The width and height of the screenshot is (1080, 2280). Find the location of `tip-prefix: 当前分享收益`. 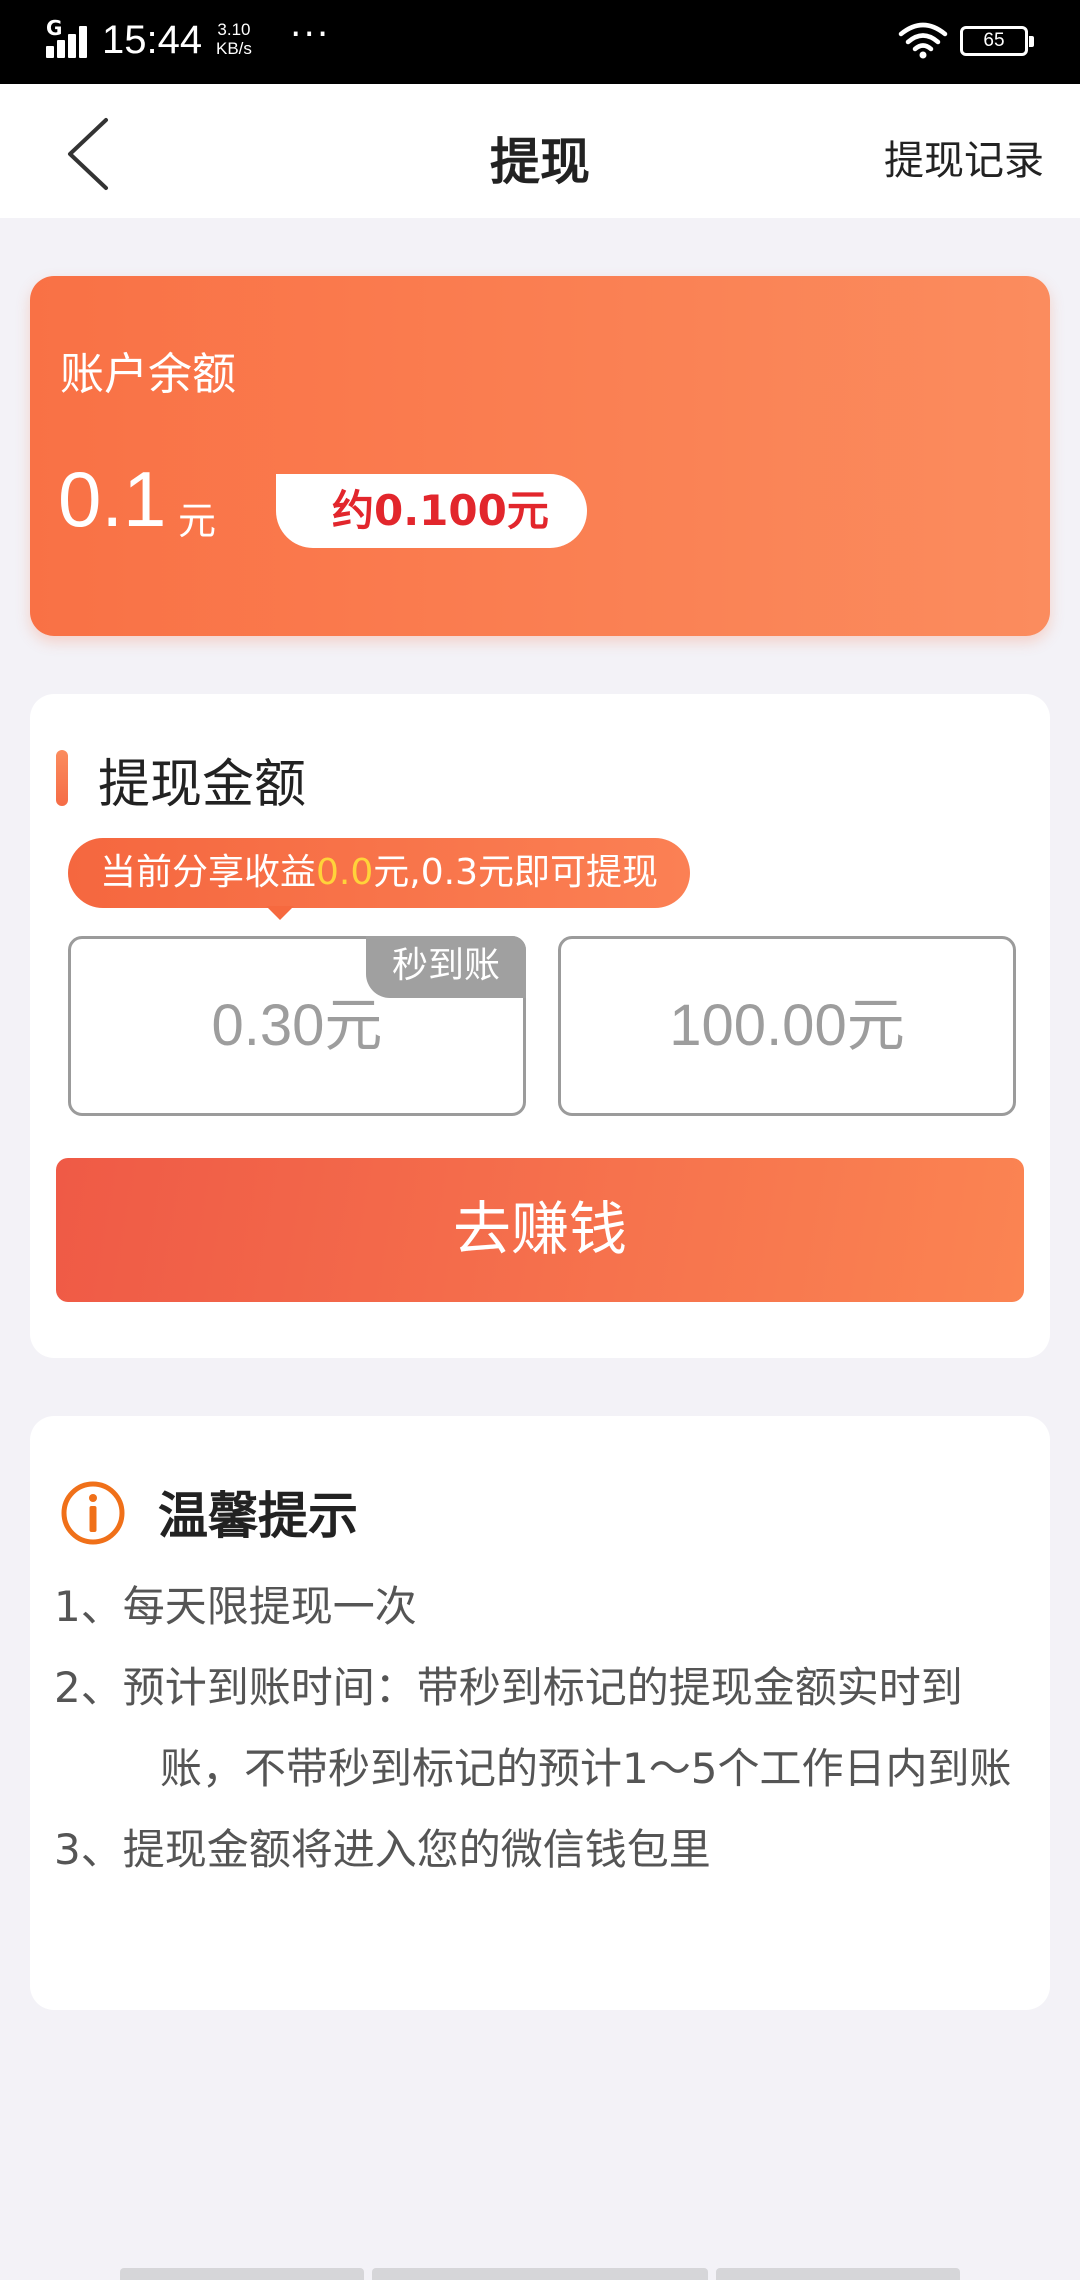

tip-prefix: 当前分享收益 is located at coordinates (208, 872).